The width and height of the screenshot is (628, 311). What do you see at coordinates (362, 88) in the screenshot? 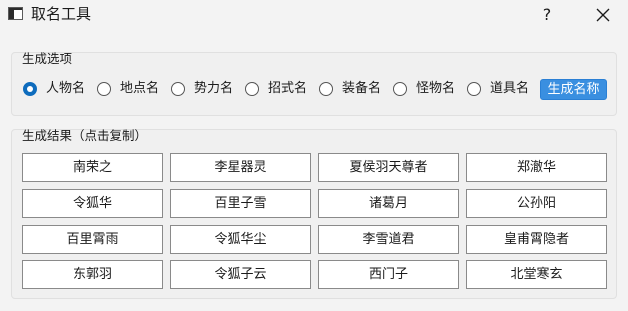
I see `radio-label: 装备名` at bounding box center [362, 88].